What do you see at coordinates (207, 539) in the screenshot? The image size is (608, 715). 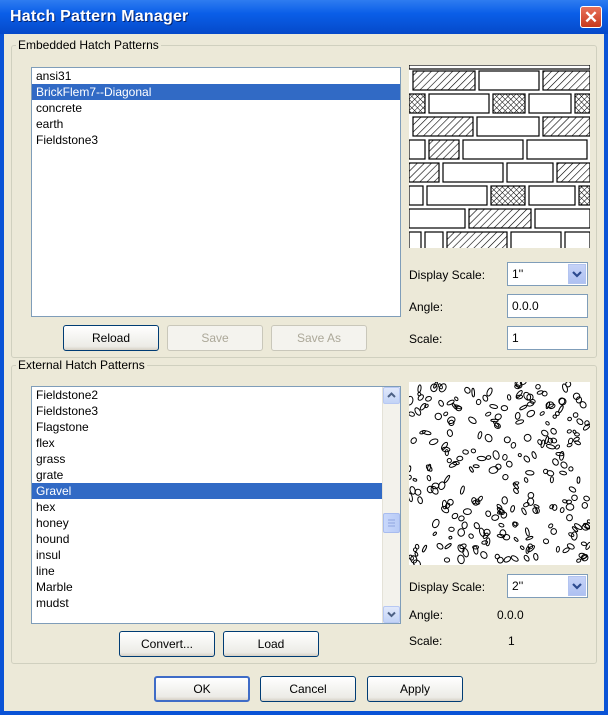 I see `list-item: hound` at bounding box center [207, 539].